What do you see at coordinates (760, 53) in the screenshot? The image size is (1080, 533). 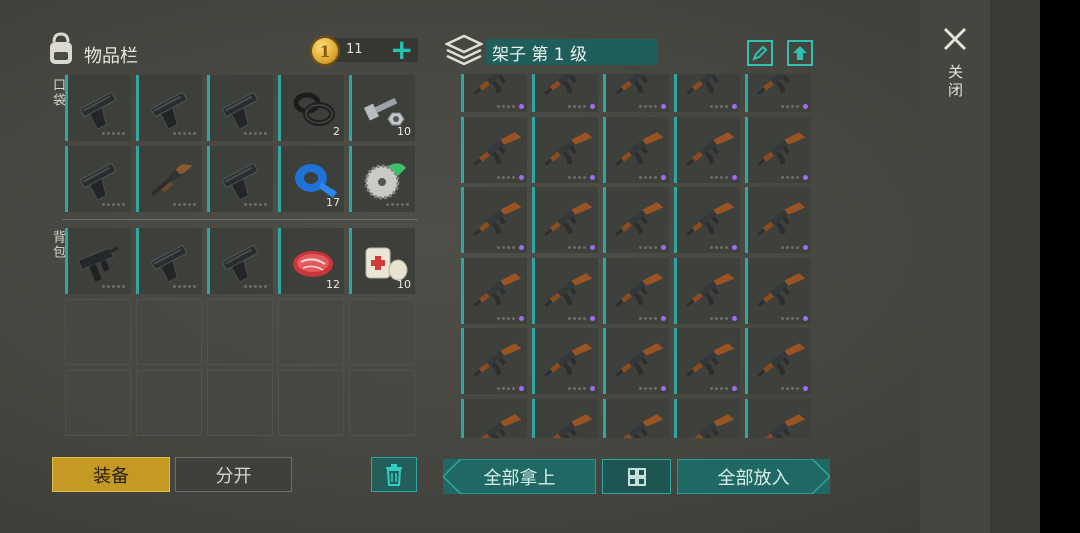 I see `rename-button` at bounding box center [760, 53].